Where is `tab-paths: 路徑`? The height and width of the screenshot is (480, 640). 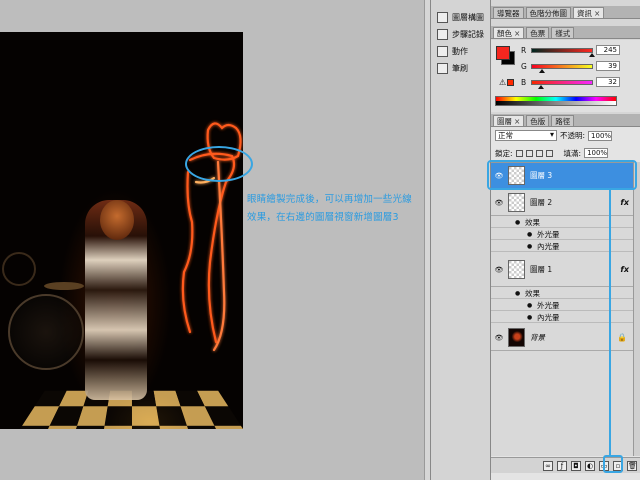
tab-paths: 路徑 is located at coordinates (563, 120).